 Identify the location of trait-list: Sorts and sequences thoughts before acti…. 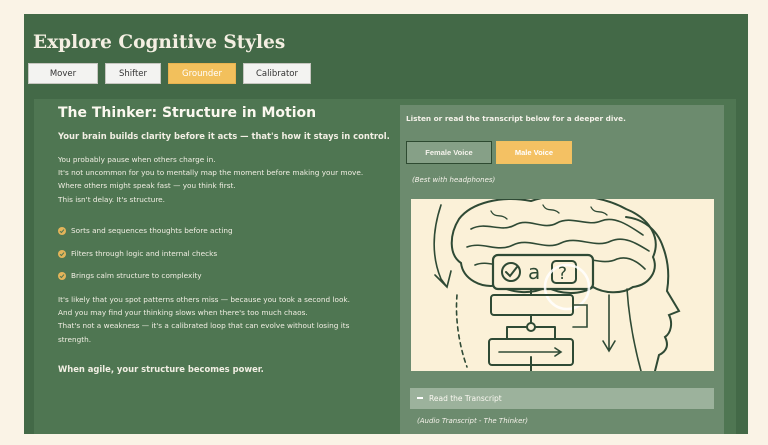
(145, 260).